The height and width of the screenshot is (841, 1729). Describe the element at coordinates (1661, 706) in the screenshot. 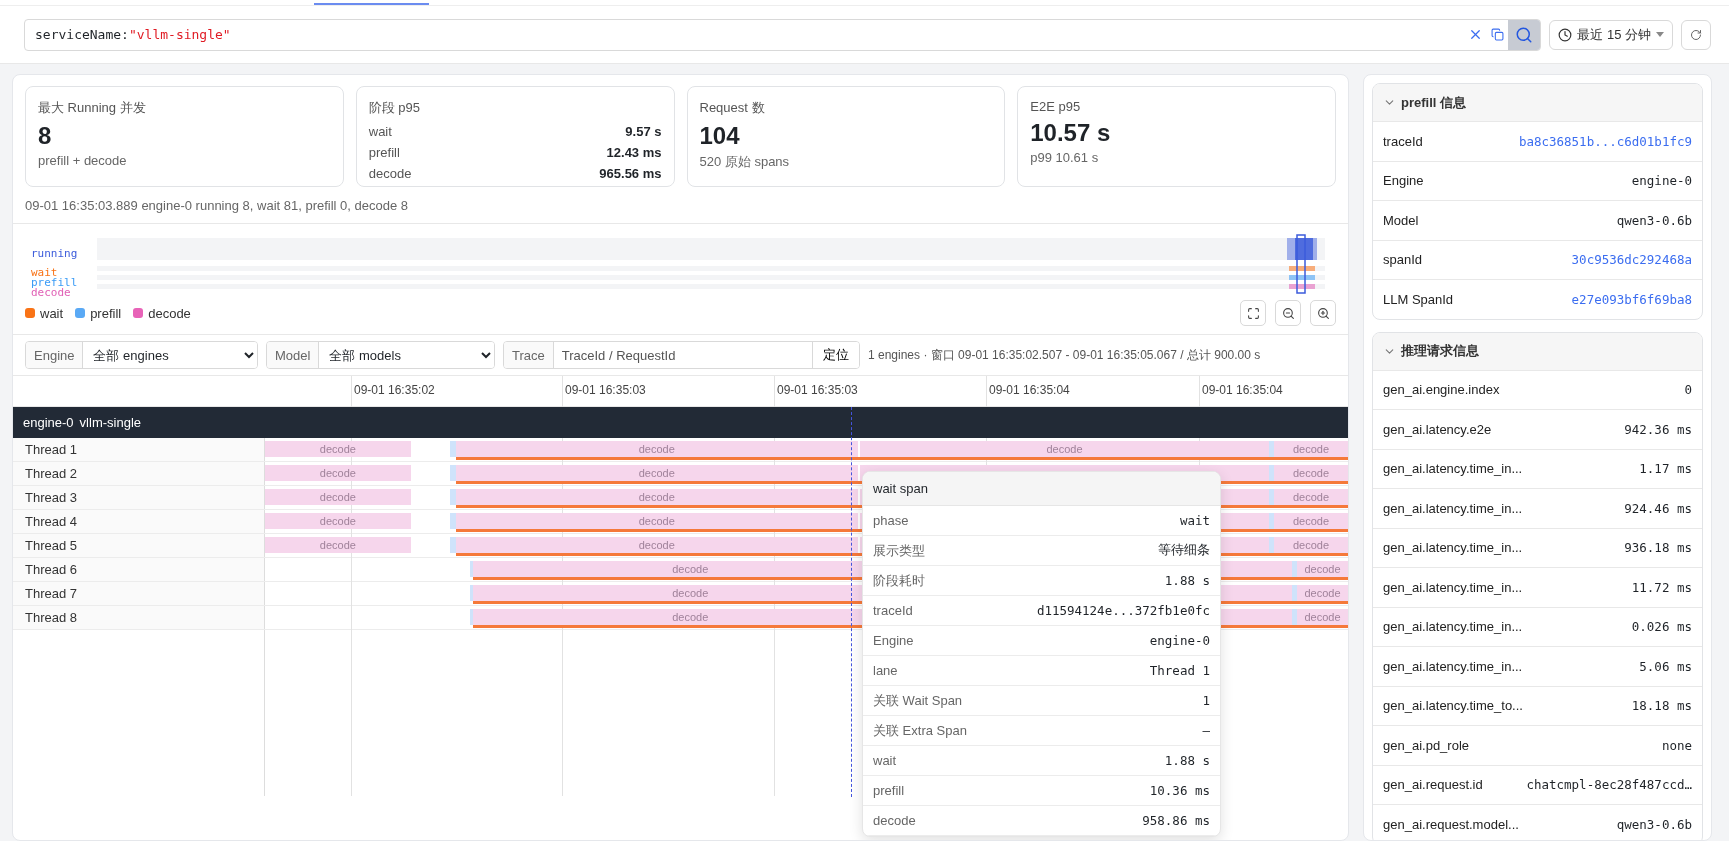

I see `attribute-value: 18.18 ms` at that location.